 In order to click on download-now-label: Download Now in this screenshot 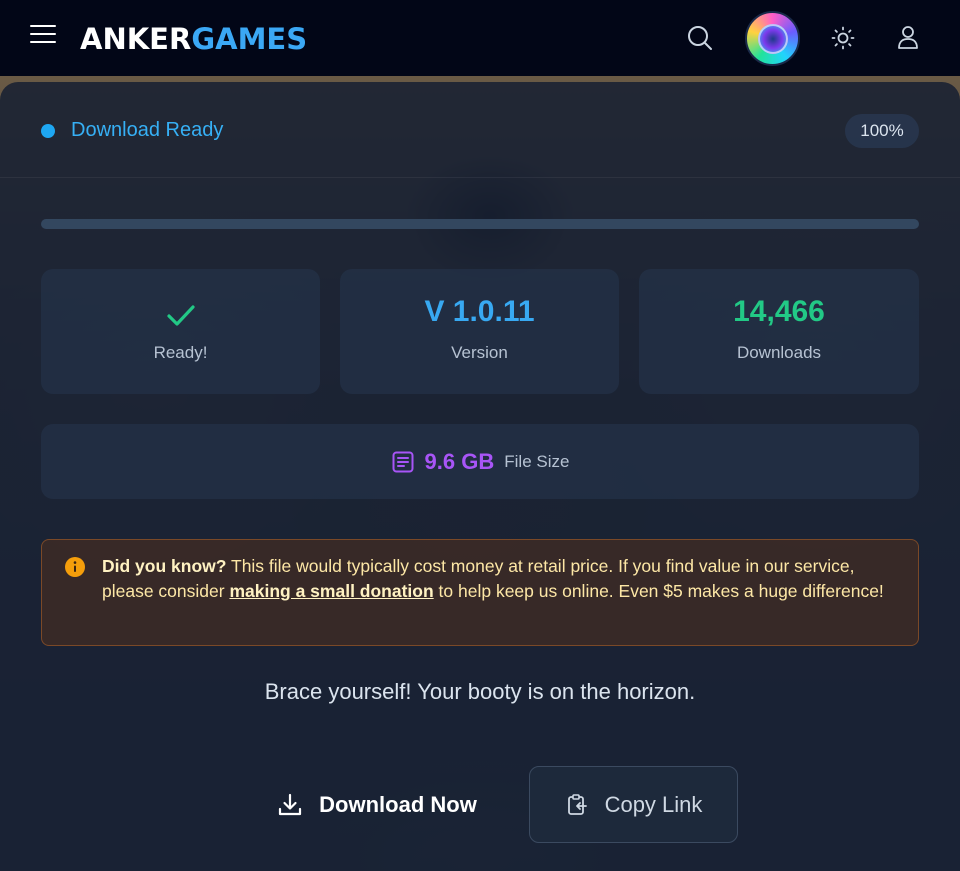, I will do `click(398, 804)`.